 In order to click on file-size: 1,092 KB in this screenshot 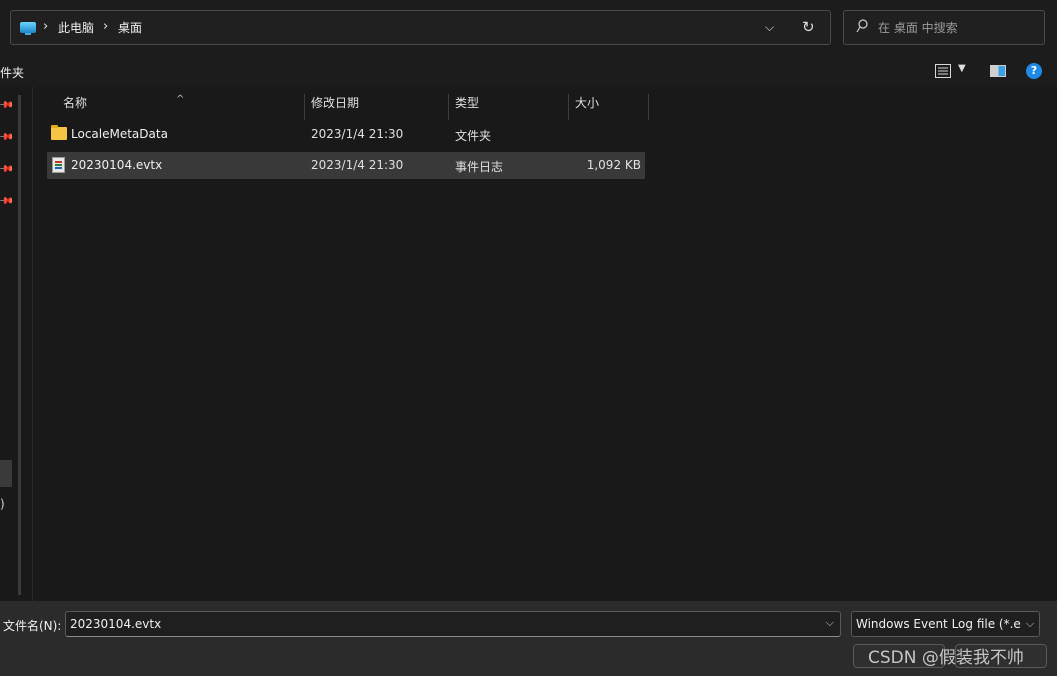, I will do `click(613, 165)`.